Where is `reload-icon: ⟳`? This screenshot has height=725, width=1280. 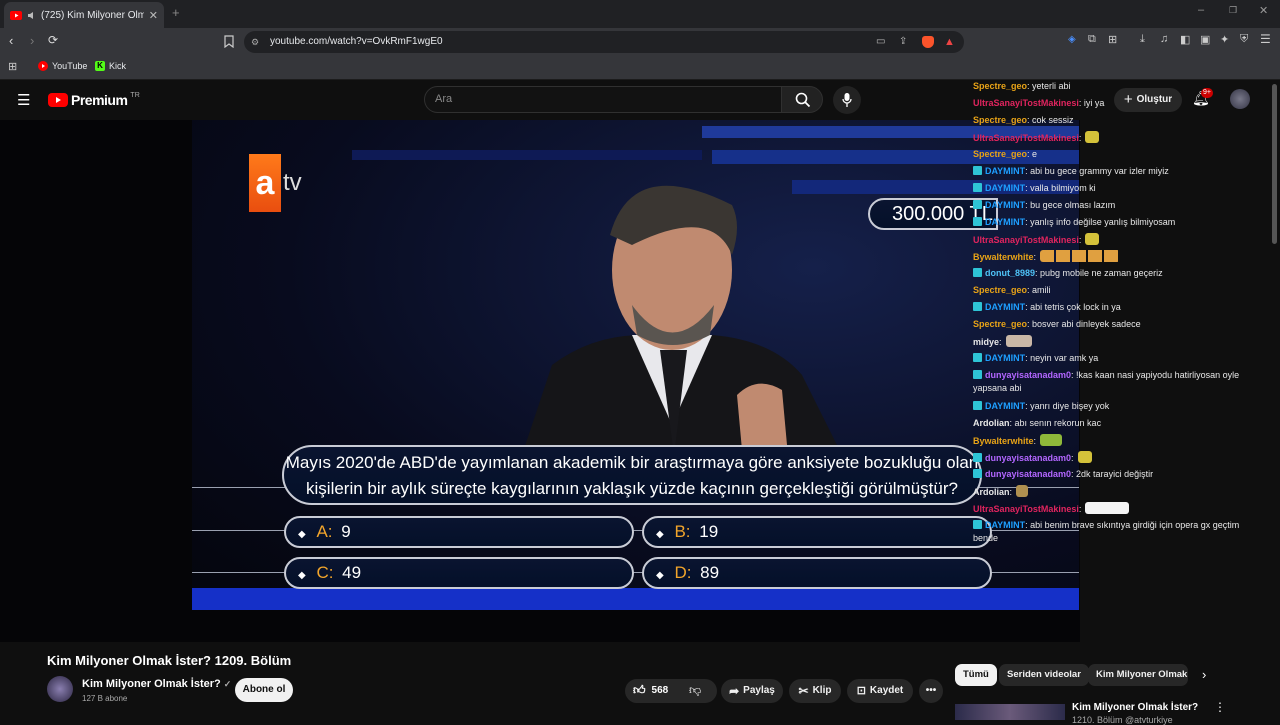
reload-icon: ⟳ is located at coordinates (53, 40).